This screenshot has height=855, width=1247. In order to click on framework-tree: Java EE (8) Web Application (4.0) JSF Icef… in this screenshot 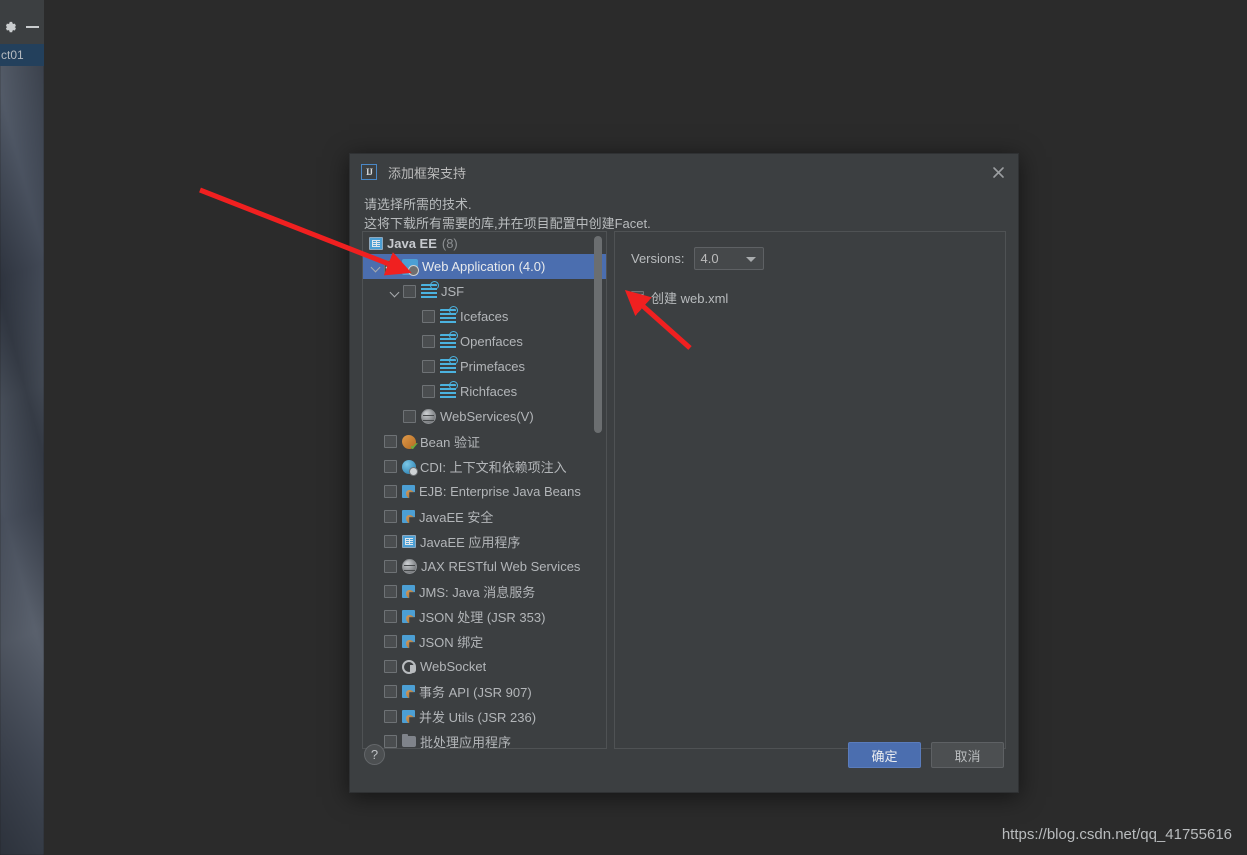, I will do `click(484, 490)`.